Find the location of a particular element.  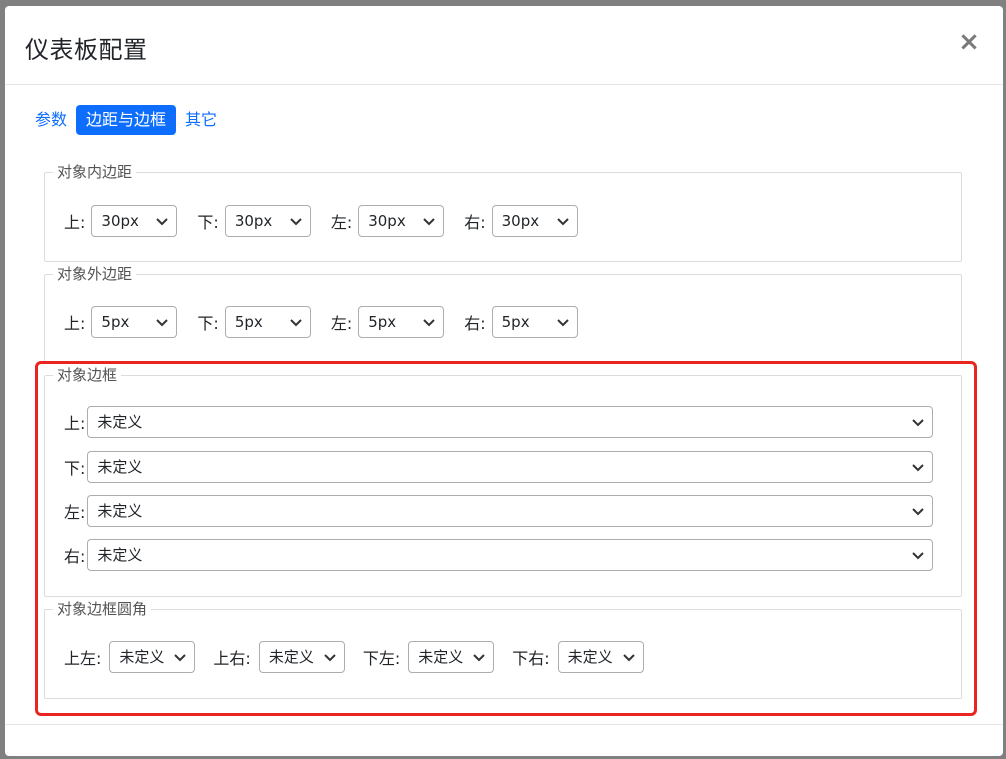

padding-bottom-value: 30px is located at coordinates (253, 221).